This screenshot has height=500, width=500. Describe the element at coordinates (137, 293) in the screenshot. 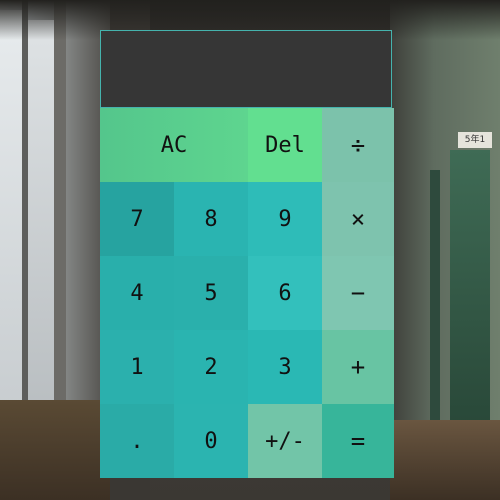

I see `digit-4-button: 4` at that location.